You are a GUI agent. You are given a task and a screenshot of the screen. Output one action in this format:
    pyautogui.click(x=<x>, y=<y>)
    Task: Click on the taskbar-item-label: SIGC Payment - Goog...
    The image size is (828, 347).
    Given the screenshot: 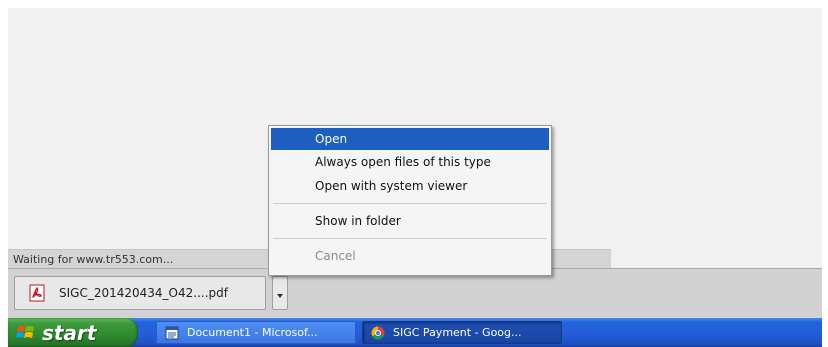 What is the action you would take?
    pyautogui.click(x=457, y=332)
    